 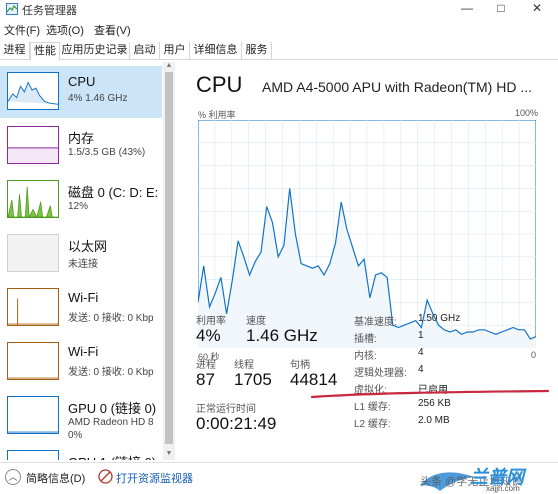 I want to click on threads-value: 1705, so click(x=253, y=379).